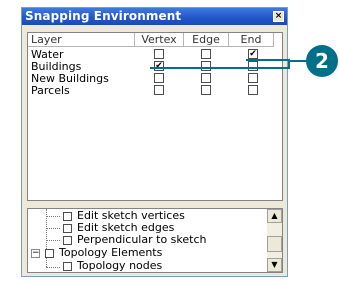 This screenshot has width=339, height=284. What do you see at coordinates (206, 40) in the screenshot?
I see `column-header-edge: Edge` at bounding box center [206, 40].